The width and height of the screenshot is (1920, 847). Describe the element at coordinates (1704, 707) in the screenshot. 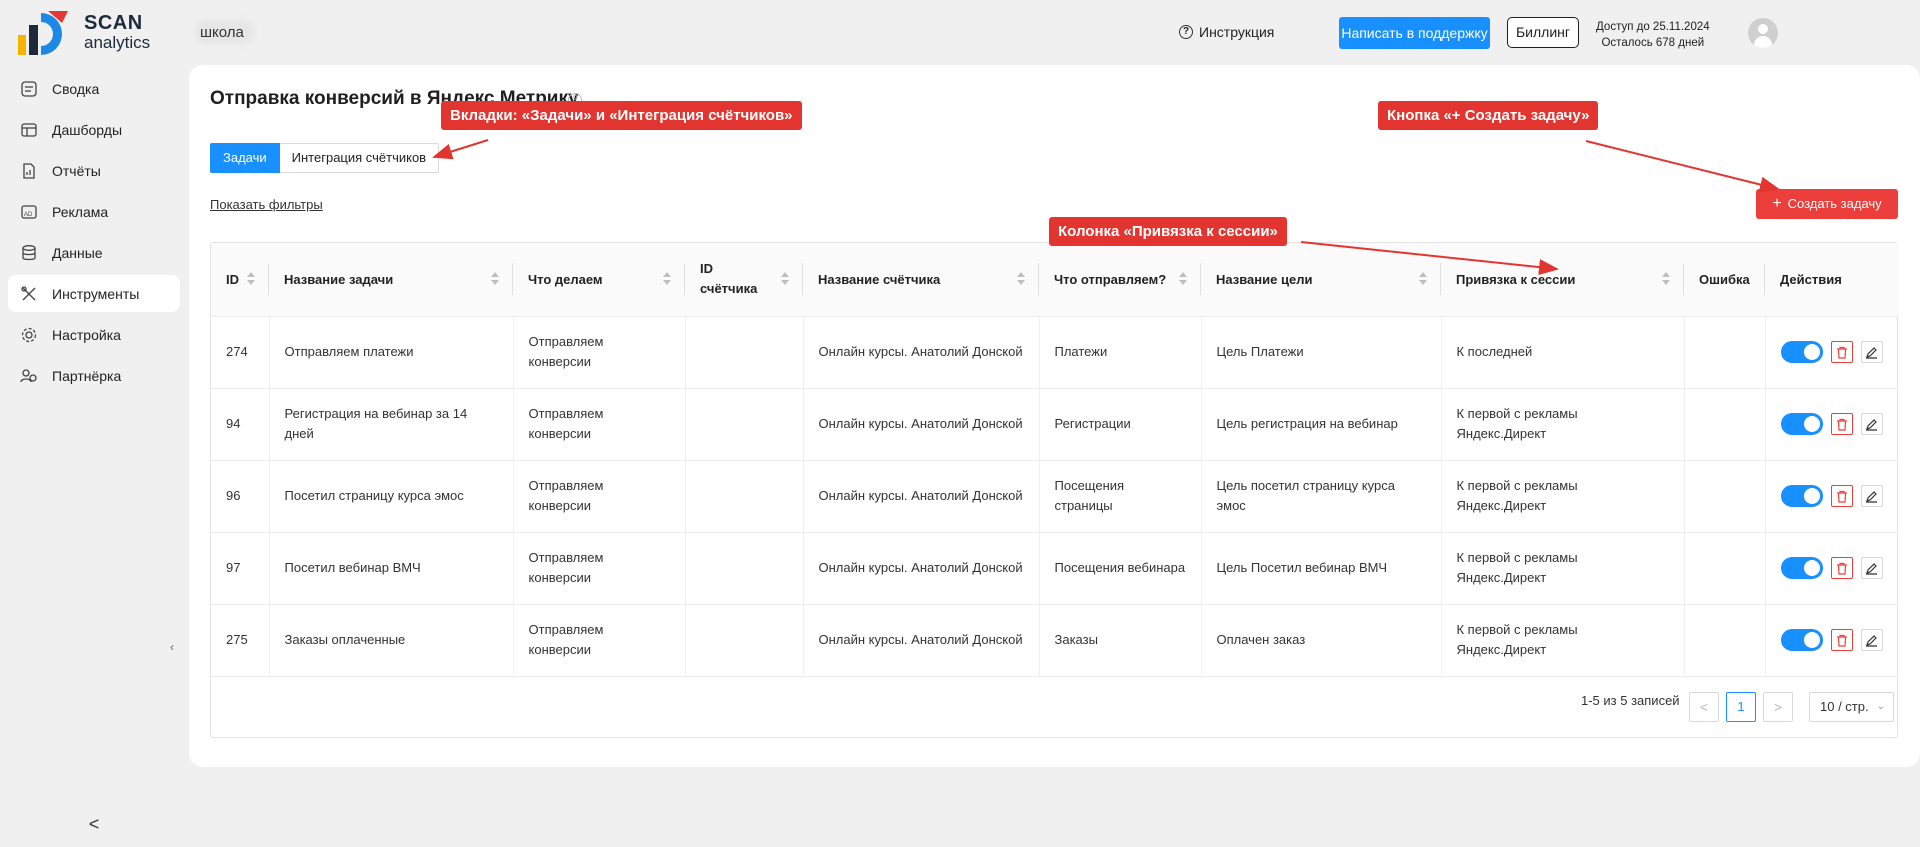

I see `prev-page-button: <` at that location.